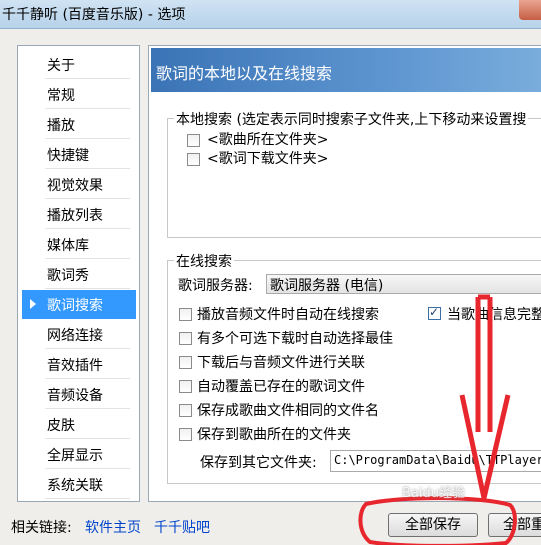 The height and width of the screenshot is (545, 541). Describe the element at coordinates (434, 312) in the screenshot. I see `info-complete-checkbox` at that location.